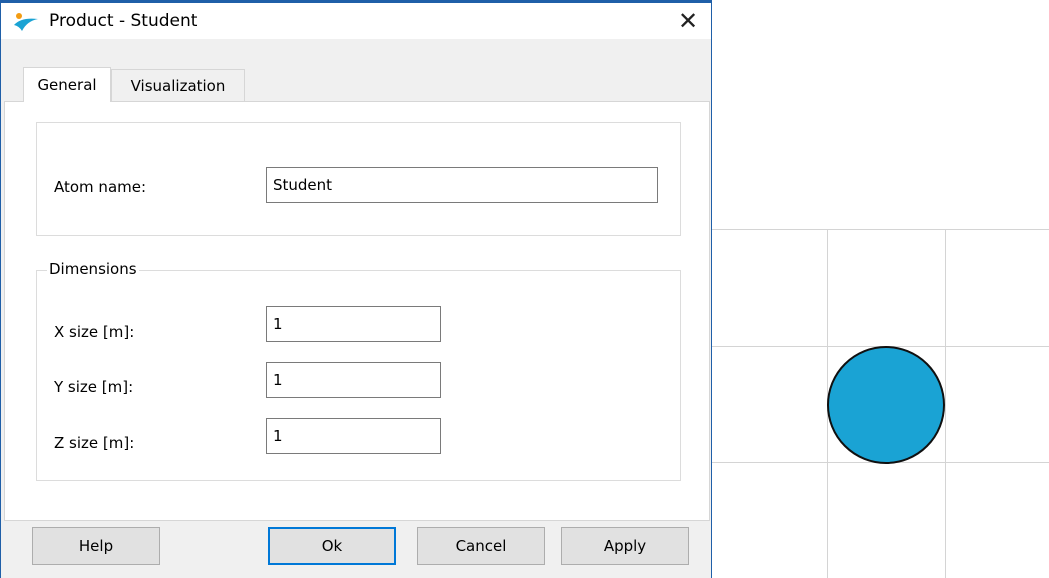  Describe the element at coordinates (94, 443) in the screenshot. I see `z-size-label: Z size [m]:` at that location.